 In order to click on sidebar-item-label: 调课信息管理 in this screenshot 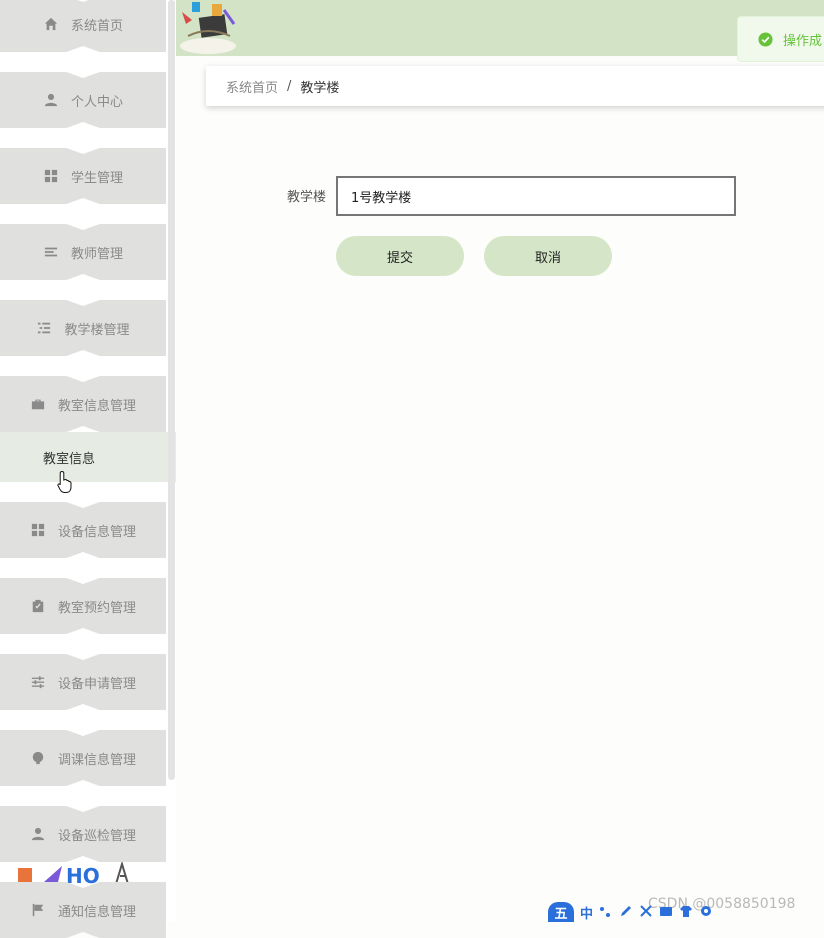, I will do `click(96, 760)`.